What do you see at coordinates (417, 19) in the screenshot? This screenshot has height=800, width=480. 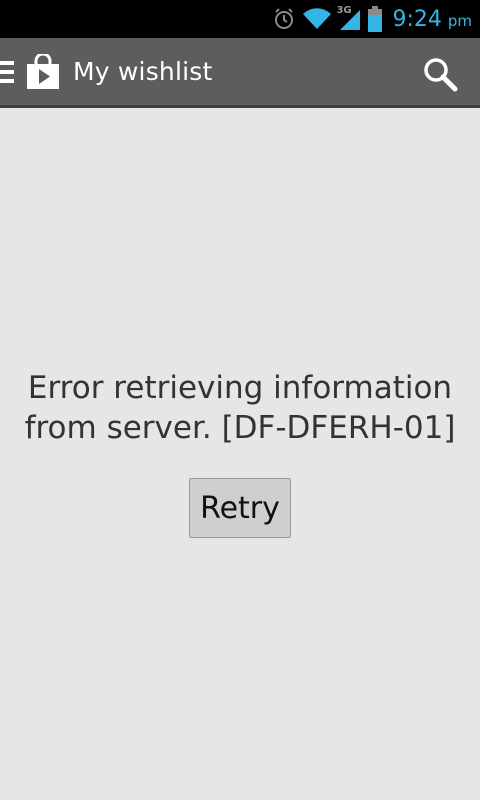 I see `clock-time: 9:24` at bounding box center [417, 19].